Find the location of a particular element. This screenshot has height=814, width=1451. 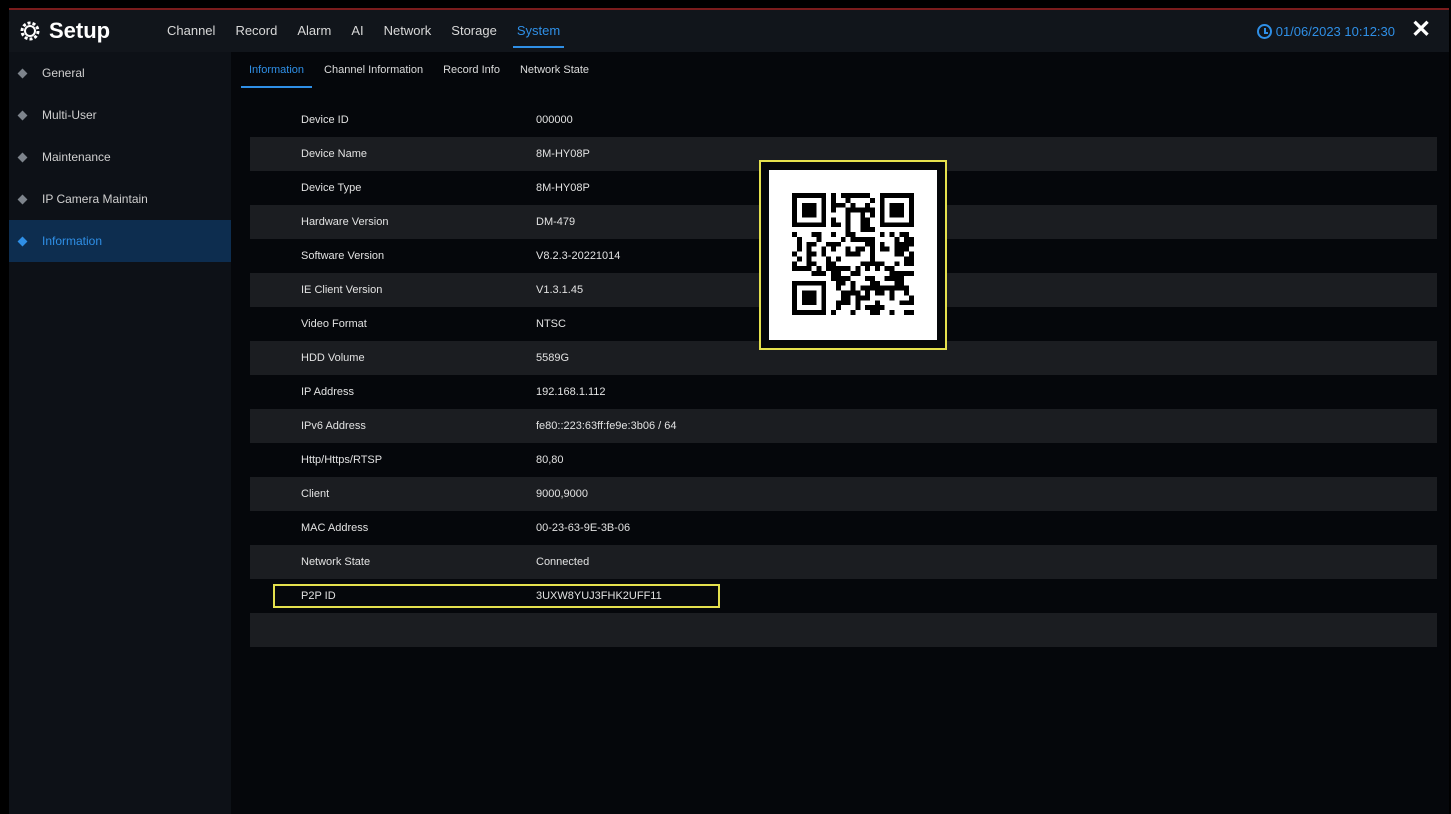

info-row: Client 9000,9000 is located at coordinates (843, 494).